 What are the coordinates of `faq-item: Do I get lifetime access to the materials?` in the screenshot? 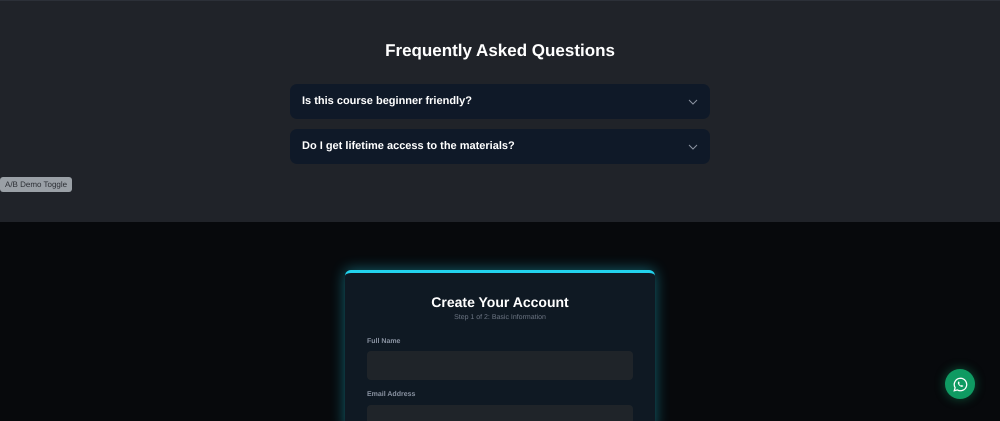 It's located at (500, 146).